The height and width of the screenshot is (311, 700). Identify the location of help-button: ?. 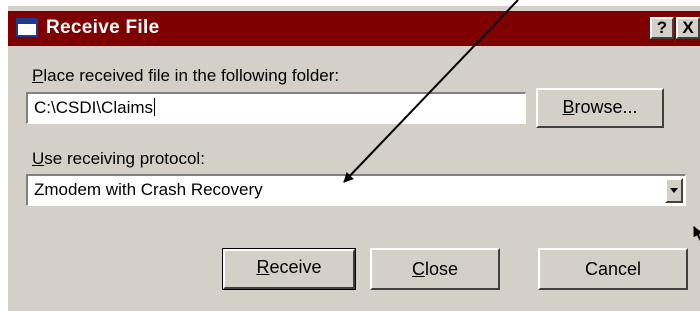
(662, 28).